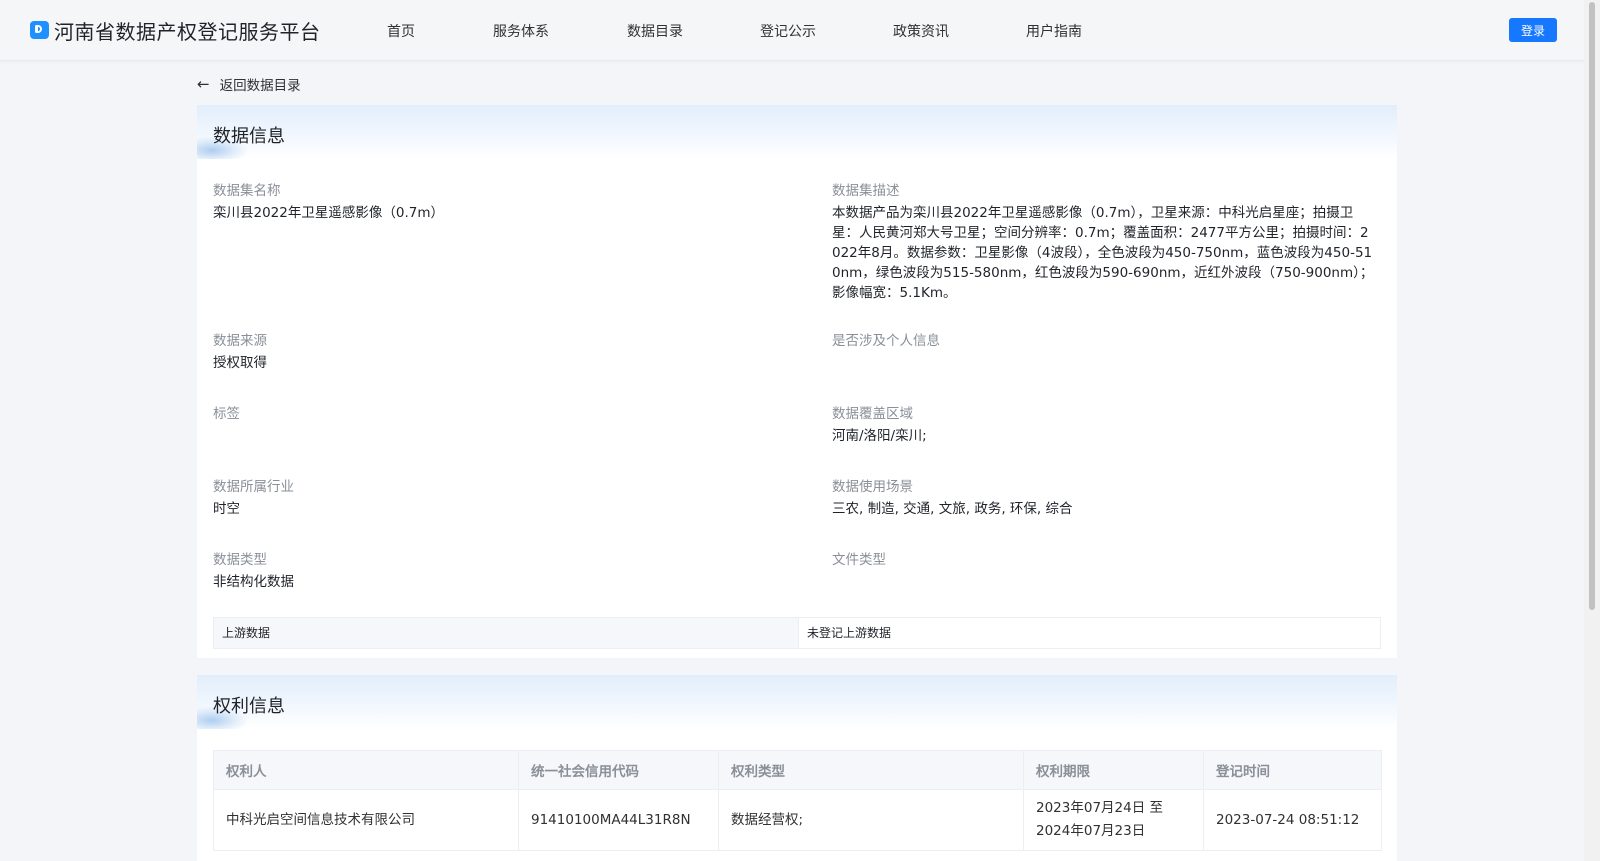 Image resolution: width=1600 pixels, height=861 pixels. Describe the element at coordinates (655, 31) in the screenshot. I see `nav-item-data-catalog: 数据目录` at that location.